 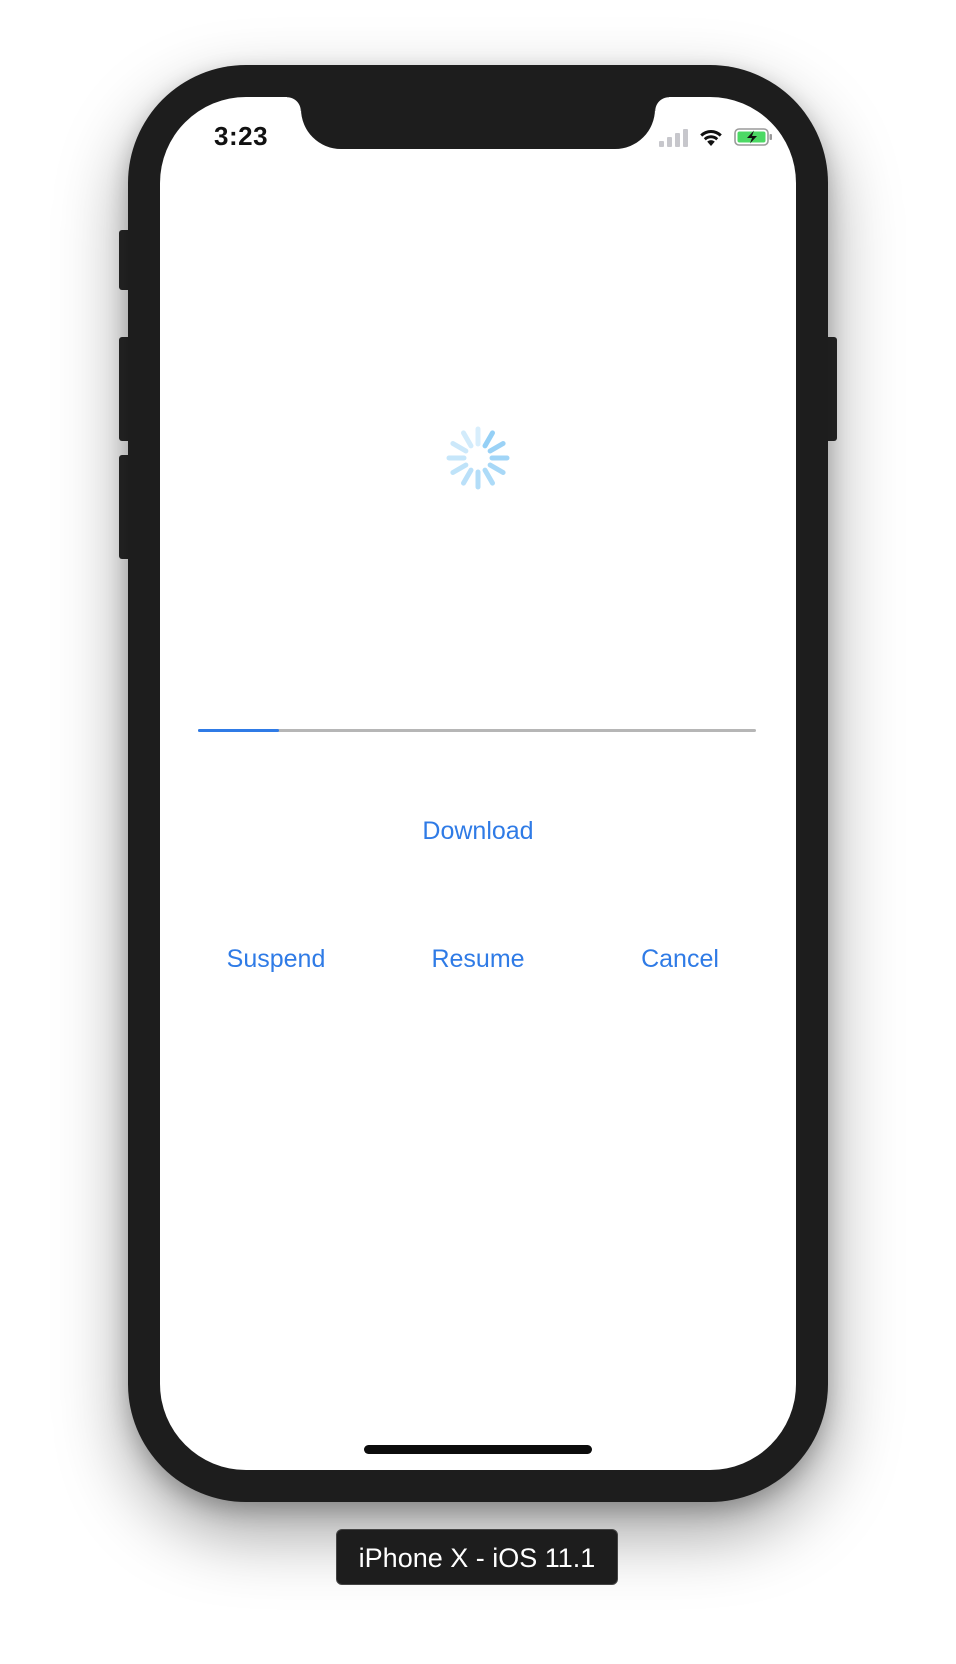 I want to click on download-button: Download, so click(x=477, y=831).